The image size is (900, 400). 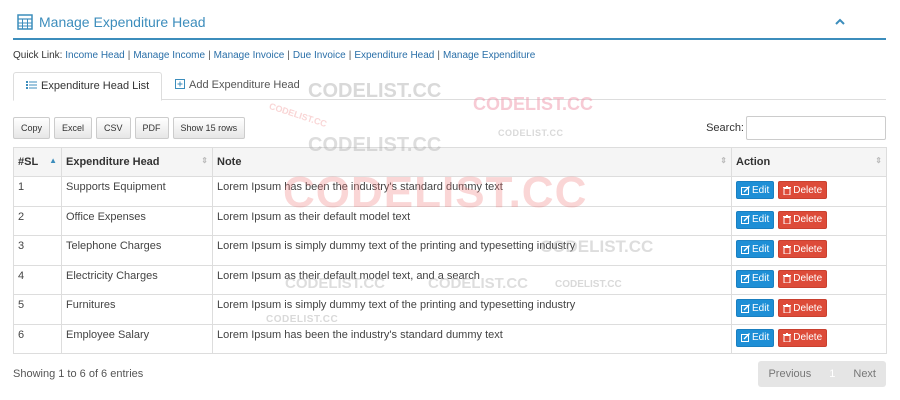 What do you see at coordinates (789, 374) in the screenshot?
I see `previous-button: Previous` at bounding box center [789, 374].